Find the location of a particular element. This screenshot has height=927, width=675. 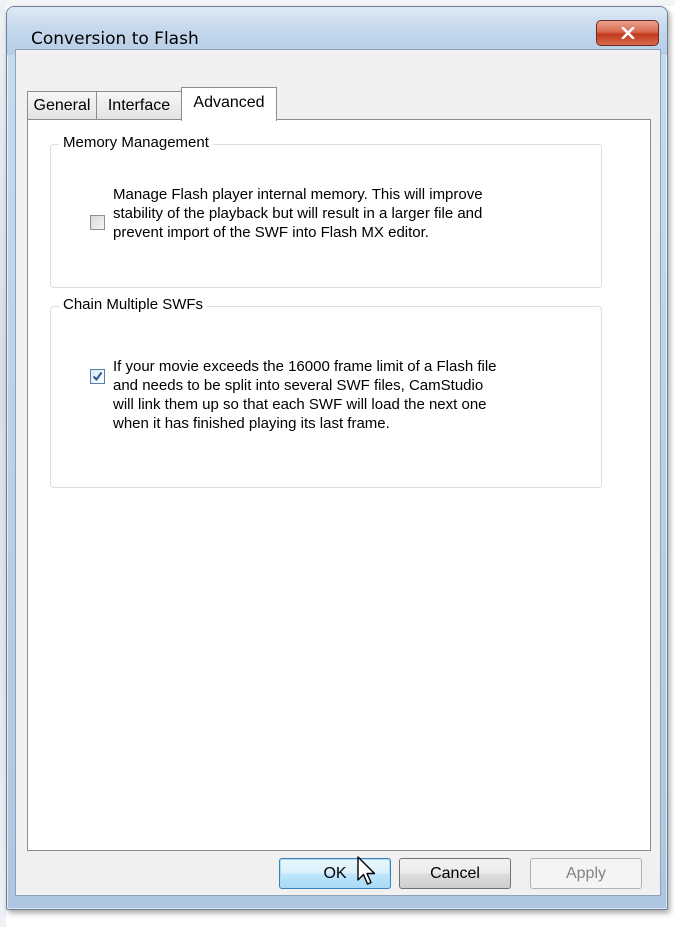

tab-interface-label: Interface is located at coordinates (139, 105).